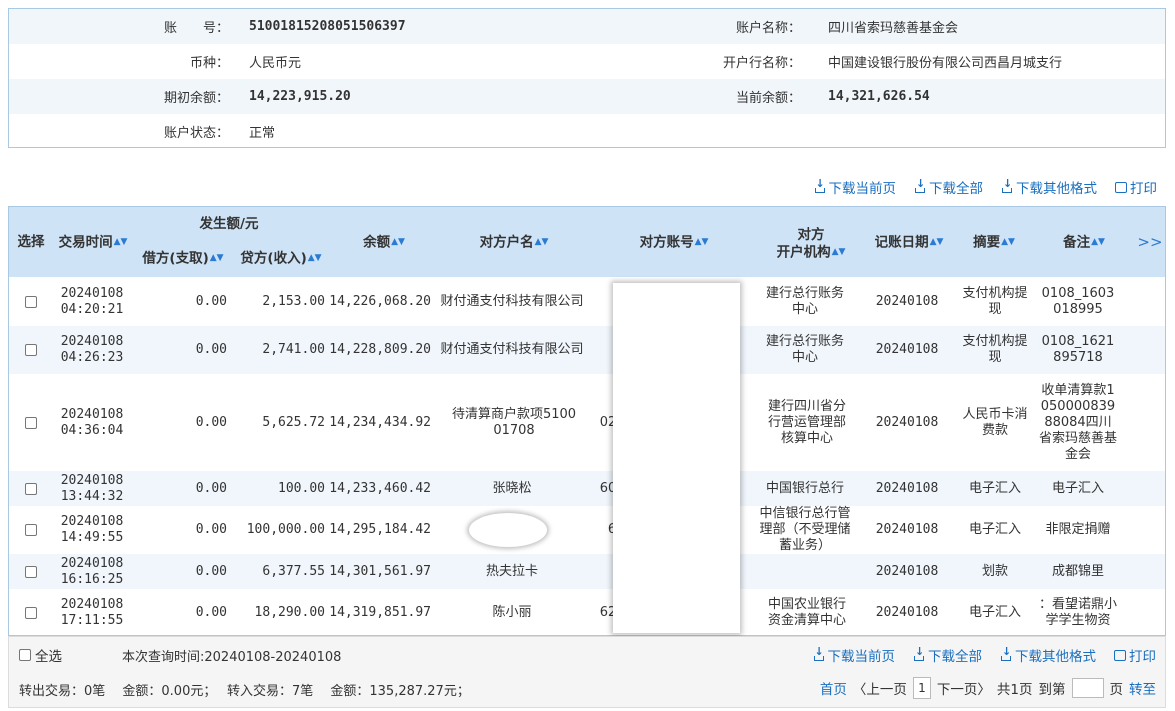 The image size is (1175, 711). What do you see at coordinates (964, 688) in the screenshot?
I see `next-page-link: 下一页〉` at bounding box center [964, 688].